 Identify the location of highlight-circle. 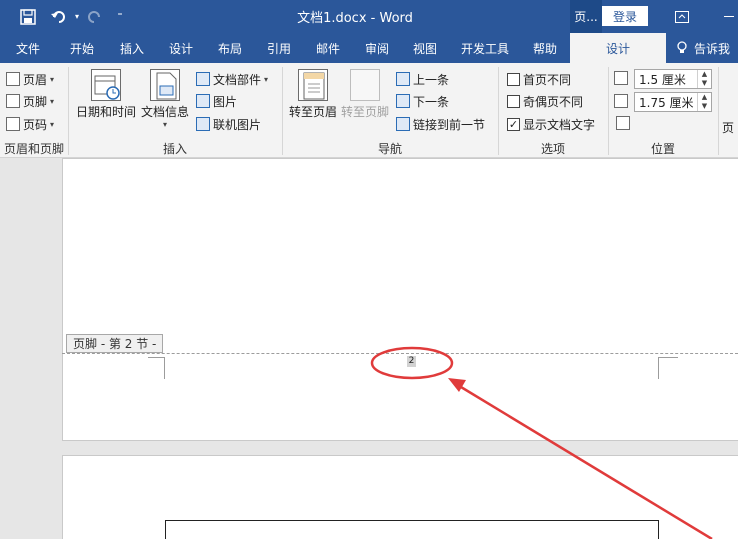
(412, 363).